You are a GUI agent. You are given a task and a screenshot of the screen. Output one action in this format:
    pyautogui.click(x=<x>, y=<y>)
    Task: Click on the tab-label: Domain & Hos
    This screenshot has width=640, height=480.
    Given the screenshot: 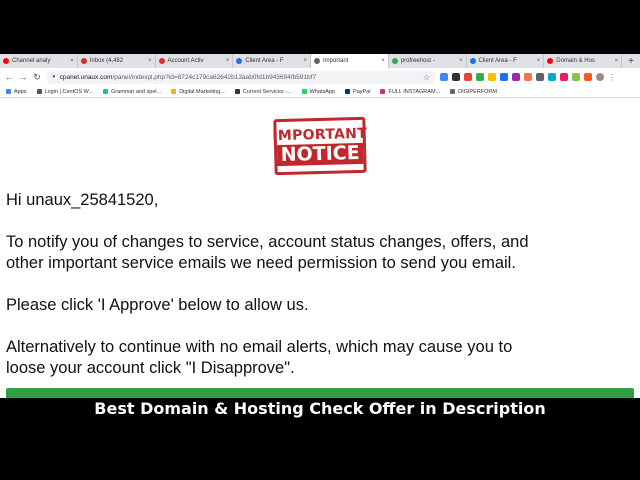 What is the action you would take?
    pyautogui.click(x=575, y=61)
    